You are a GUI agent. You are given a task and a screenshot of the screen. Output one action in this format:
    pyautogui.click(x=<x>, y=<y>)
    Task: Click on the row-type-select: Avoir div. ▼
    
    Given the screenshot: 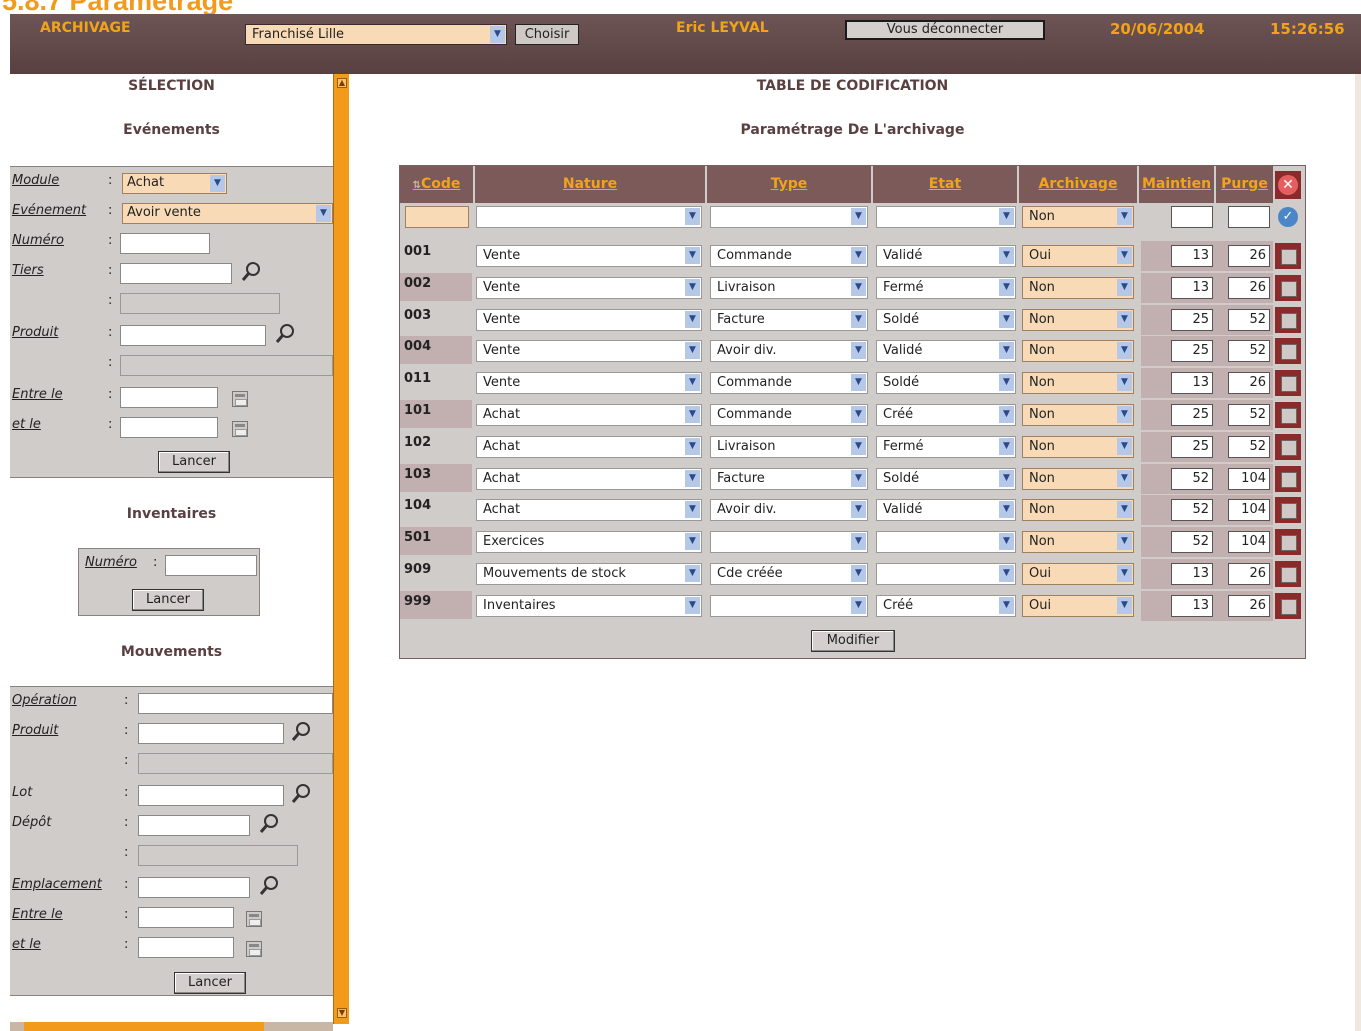 What is the action you would take?
    pyautogui.click(x=789, y=510)
    